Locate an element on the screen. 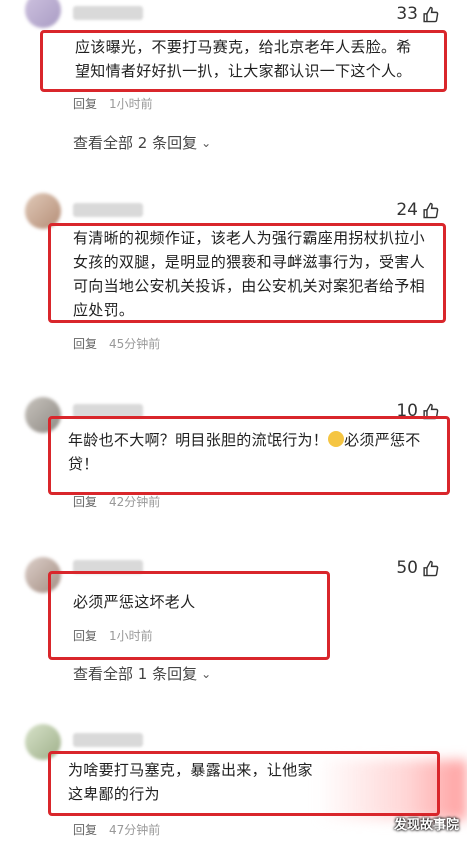  timestamp: 47分钟前 is located at coordinates (135, 830).